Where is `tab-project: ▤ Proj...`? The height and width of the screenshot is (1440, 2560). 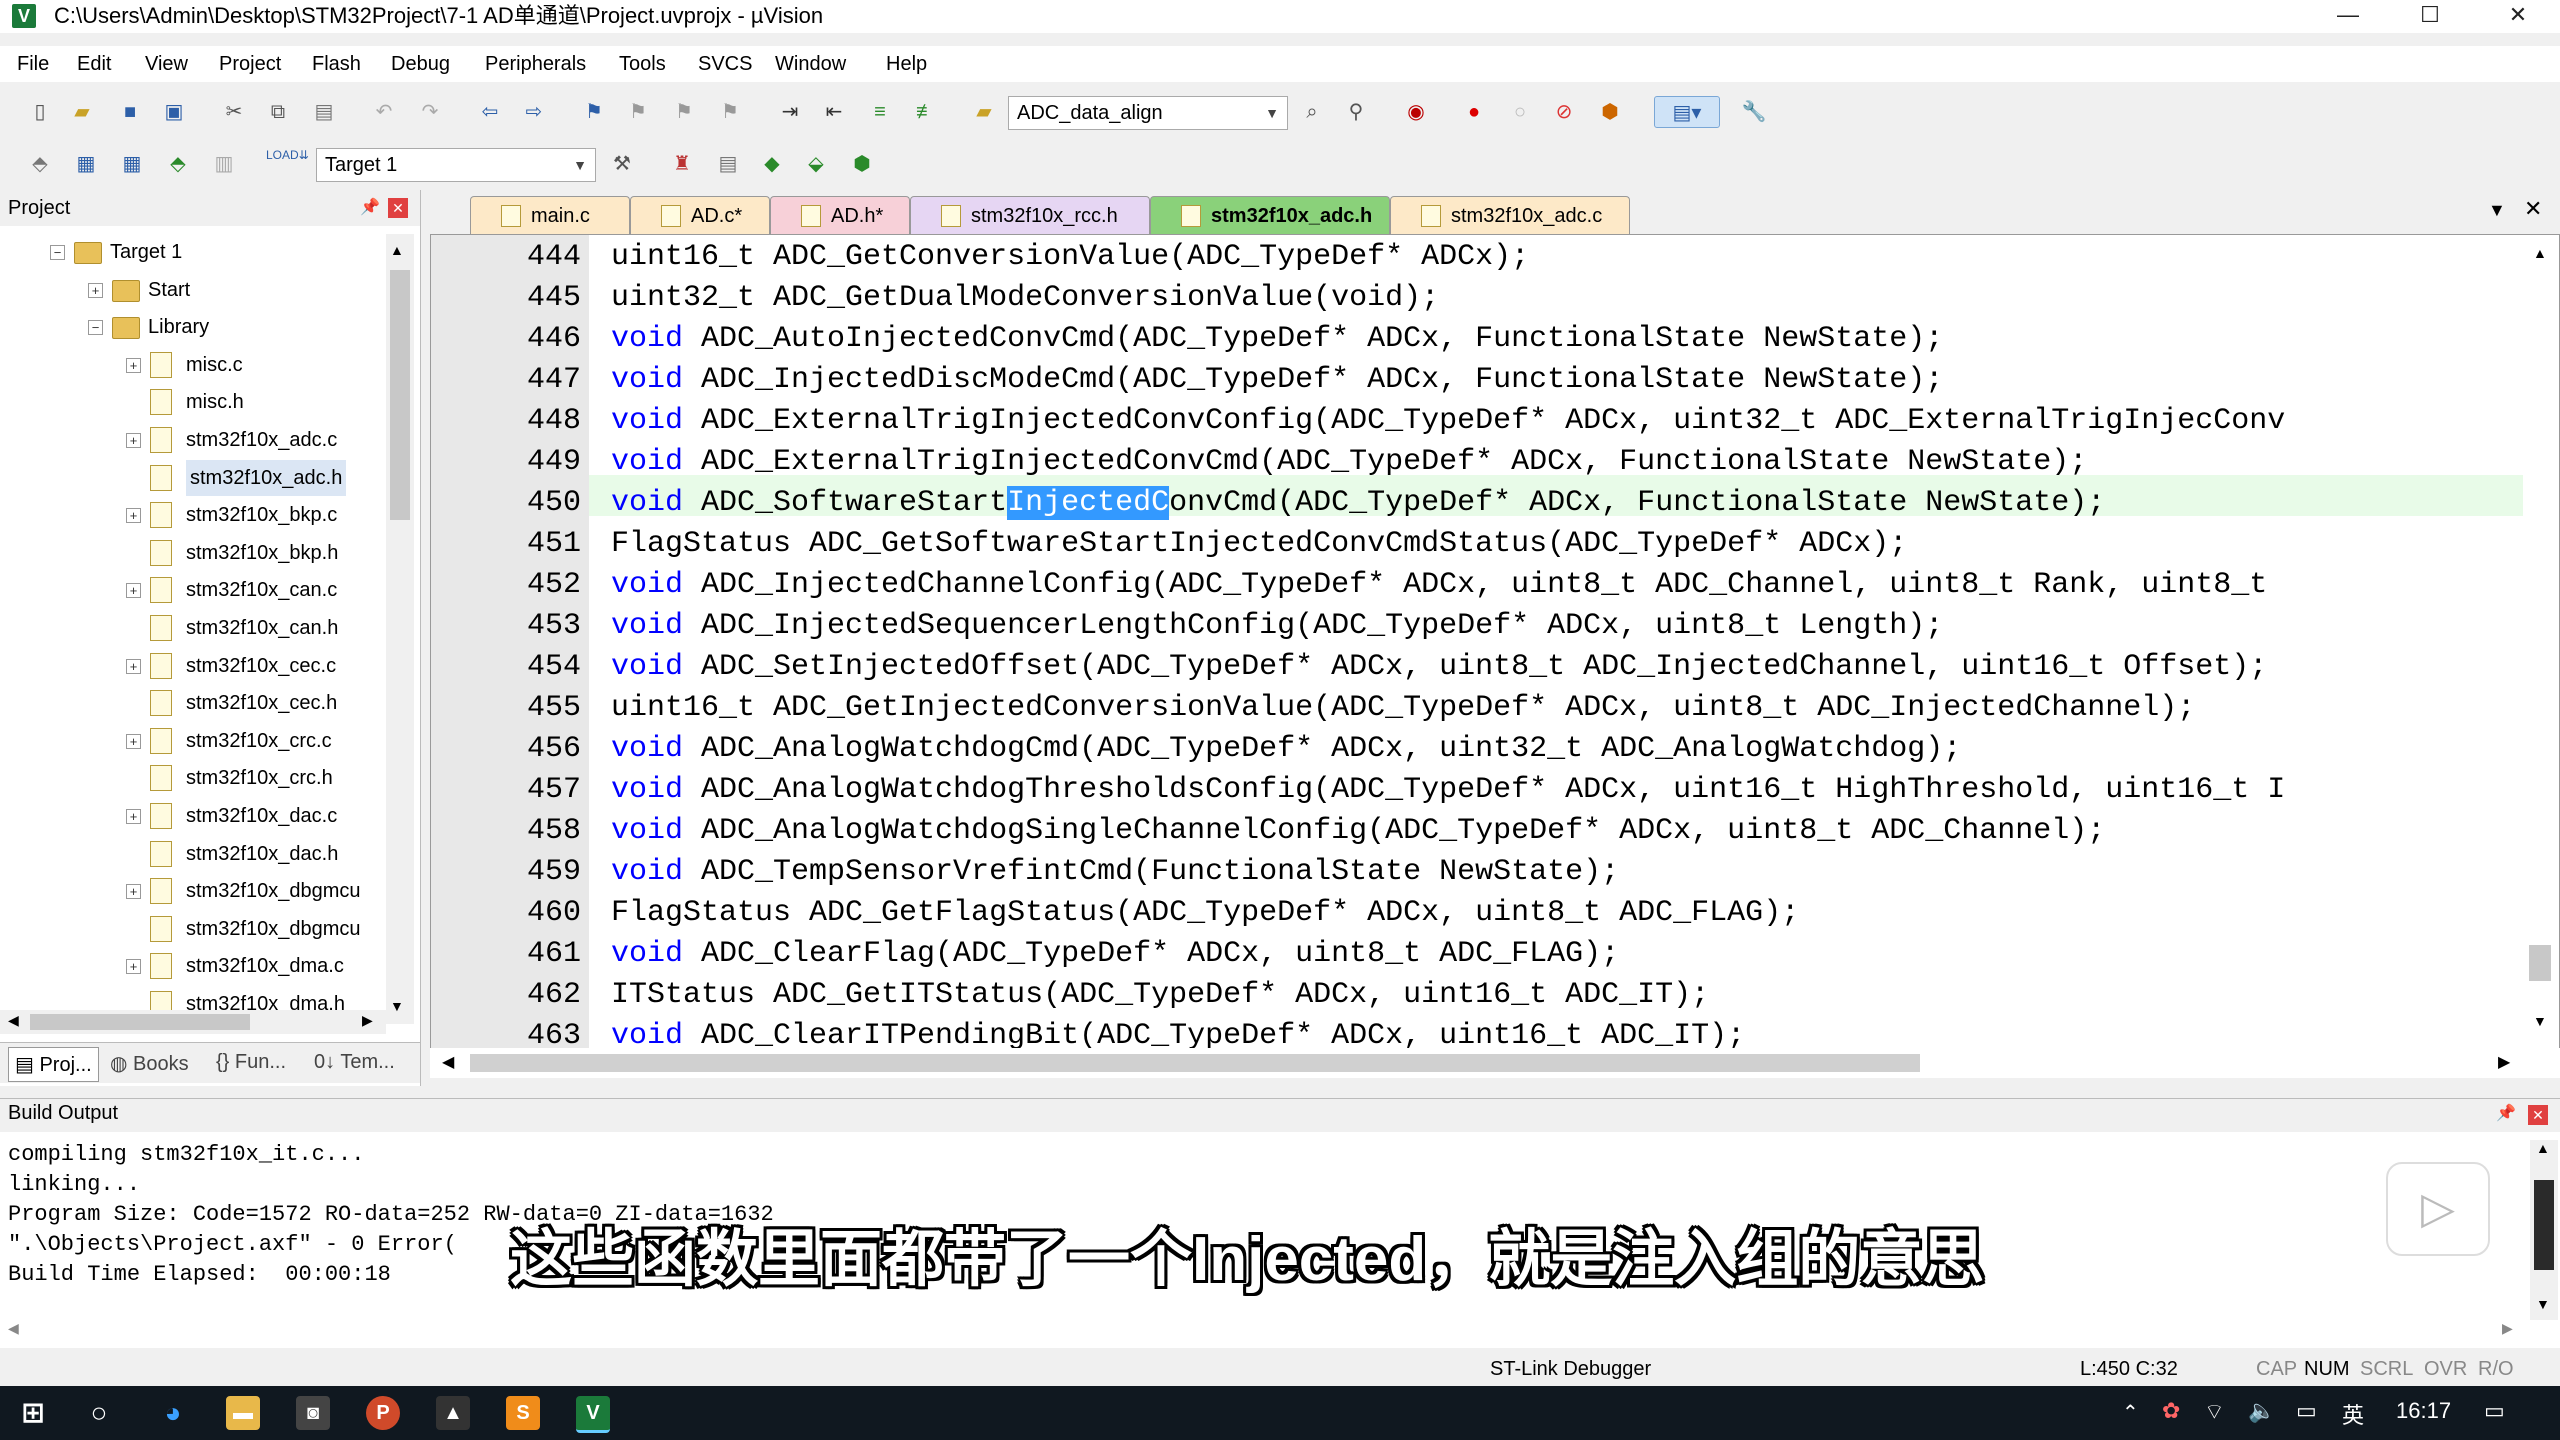 tab-project: ▤ Proj... is located at coordinates (53, 1064).